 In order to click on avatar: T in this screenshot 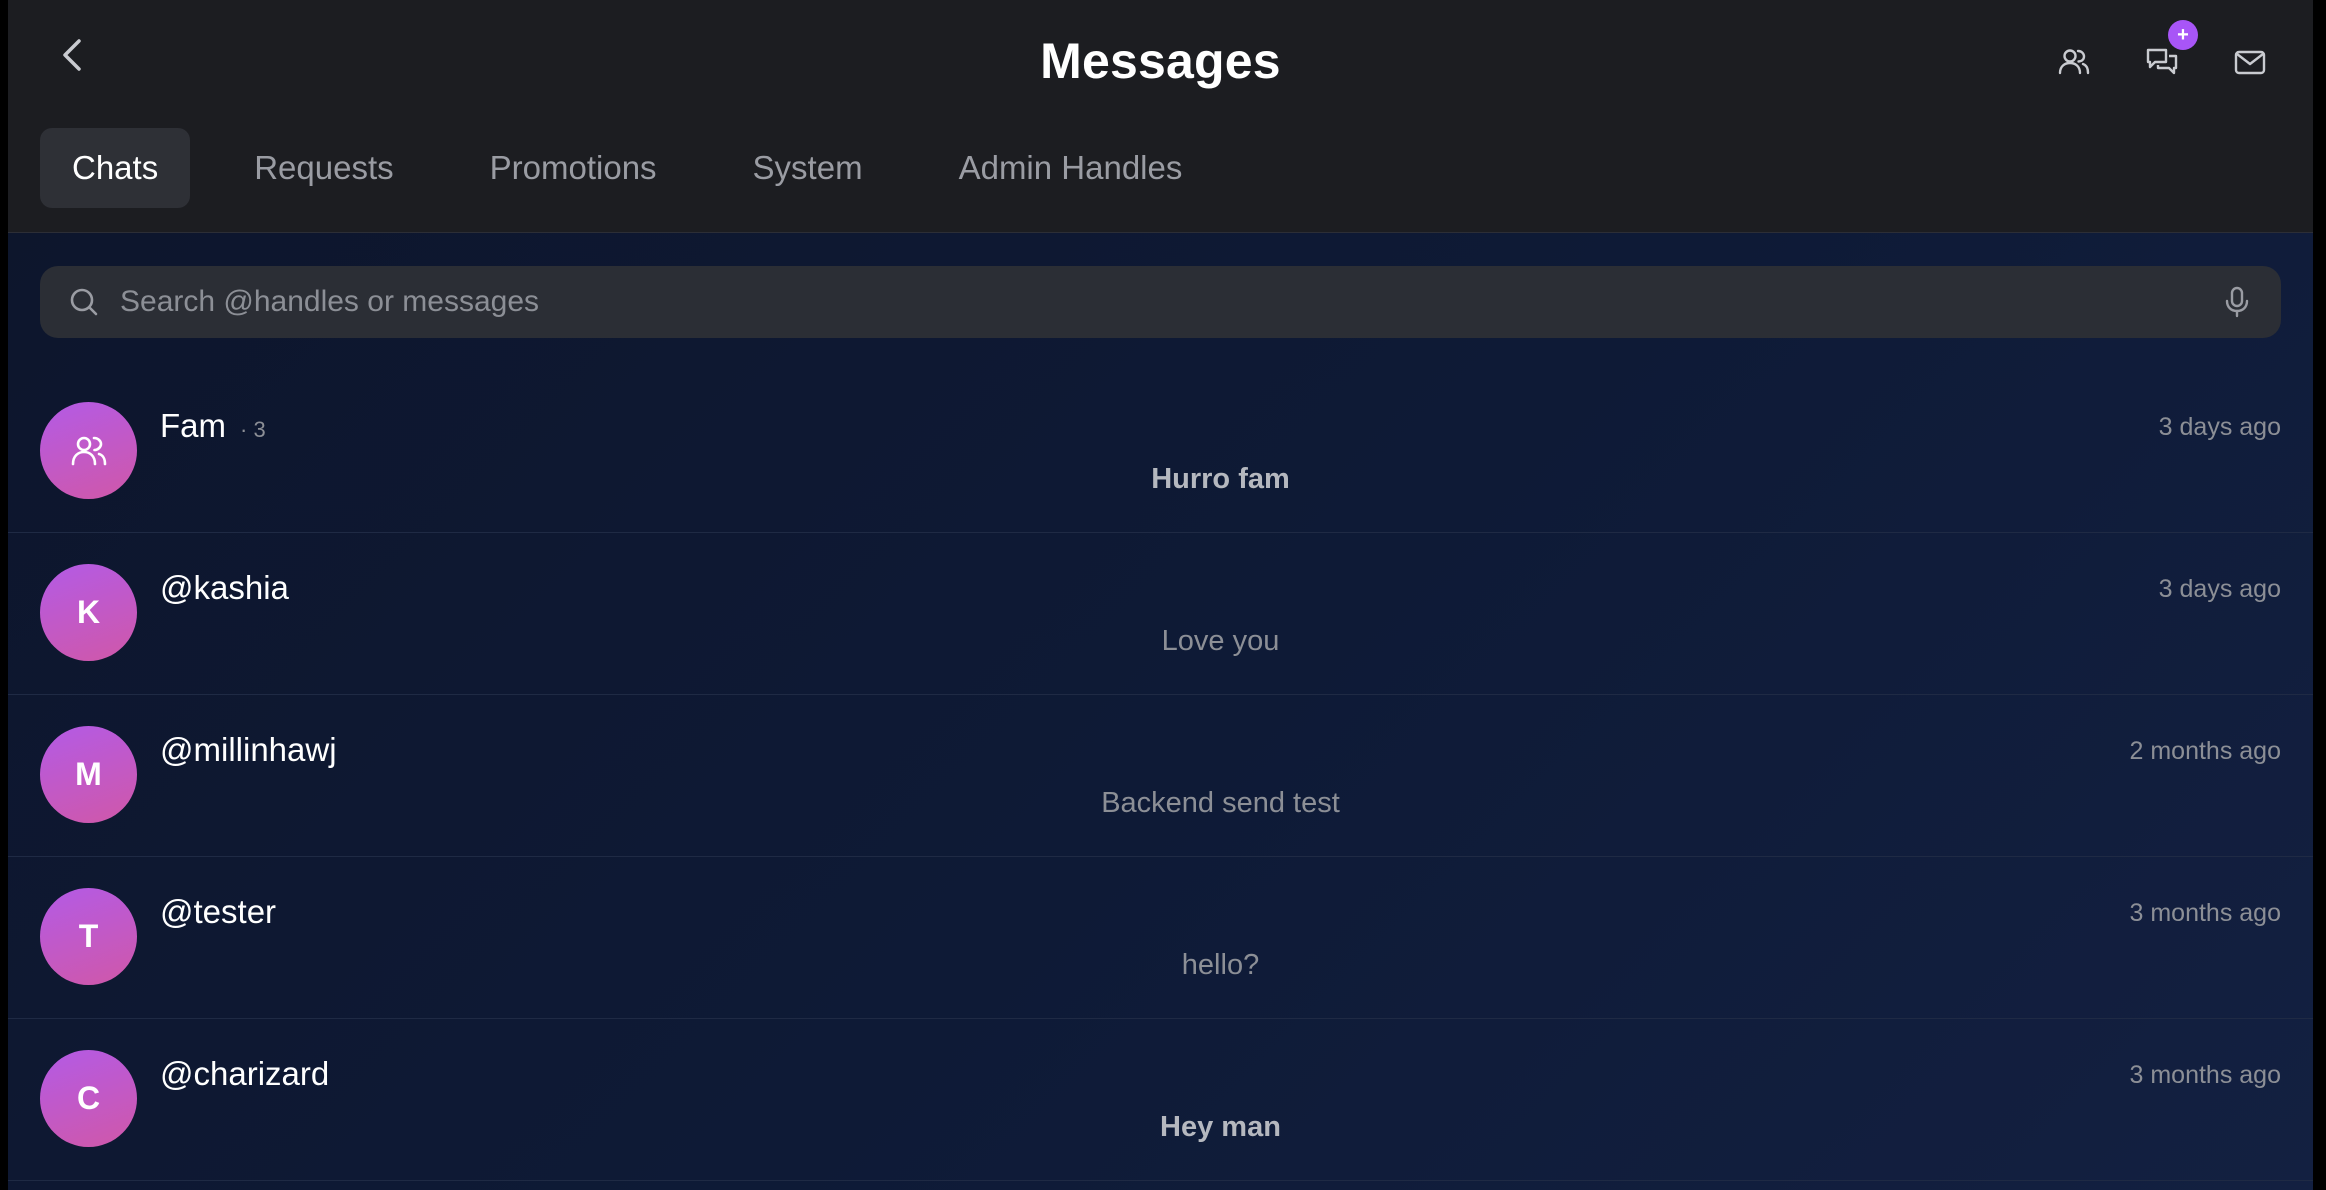, I will do `click(88, 936)`.